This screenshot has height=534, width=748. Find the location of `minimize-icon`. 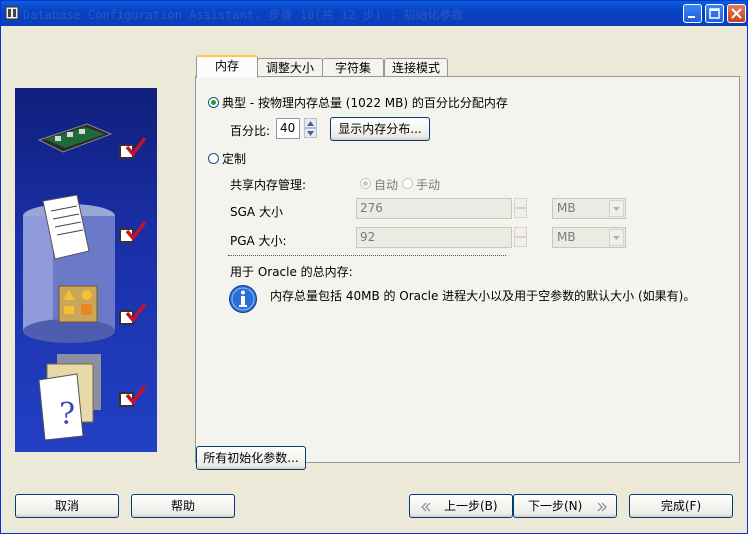

minimize-icon is located at coordinates (691, 17).